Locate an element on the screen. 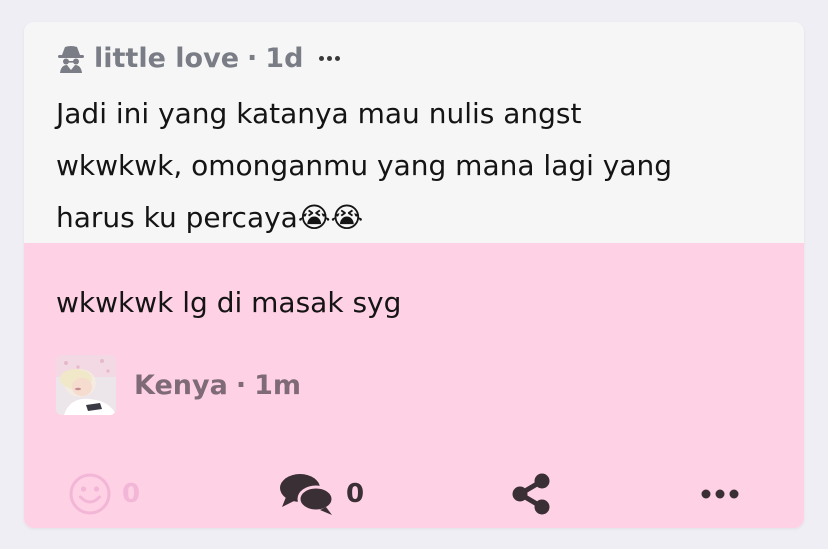 This screenshot has height=549, width=828. more-options-button is located at coordinates (720, 494).